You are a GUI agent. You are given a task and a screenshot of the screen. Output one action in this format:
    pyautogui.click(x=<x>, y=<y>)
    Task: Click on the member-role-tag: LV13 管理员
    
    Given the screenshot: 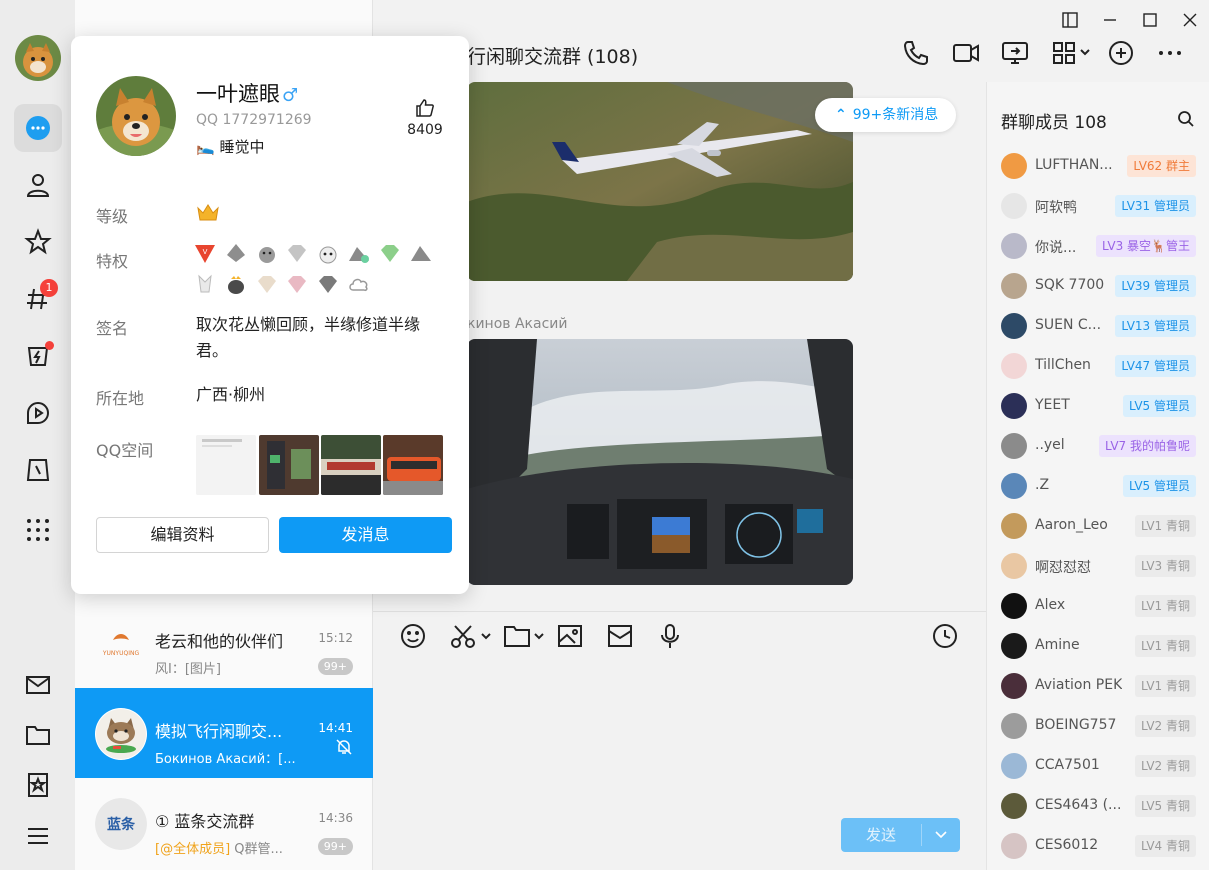 What is the action you would take?
    pyautogui.click(x=1155, y=326)
    